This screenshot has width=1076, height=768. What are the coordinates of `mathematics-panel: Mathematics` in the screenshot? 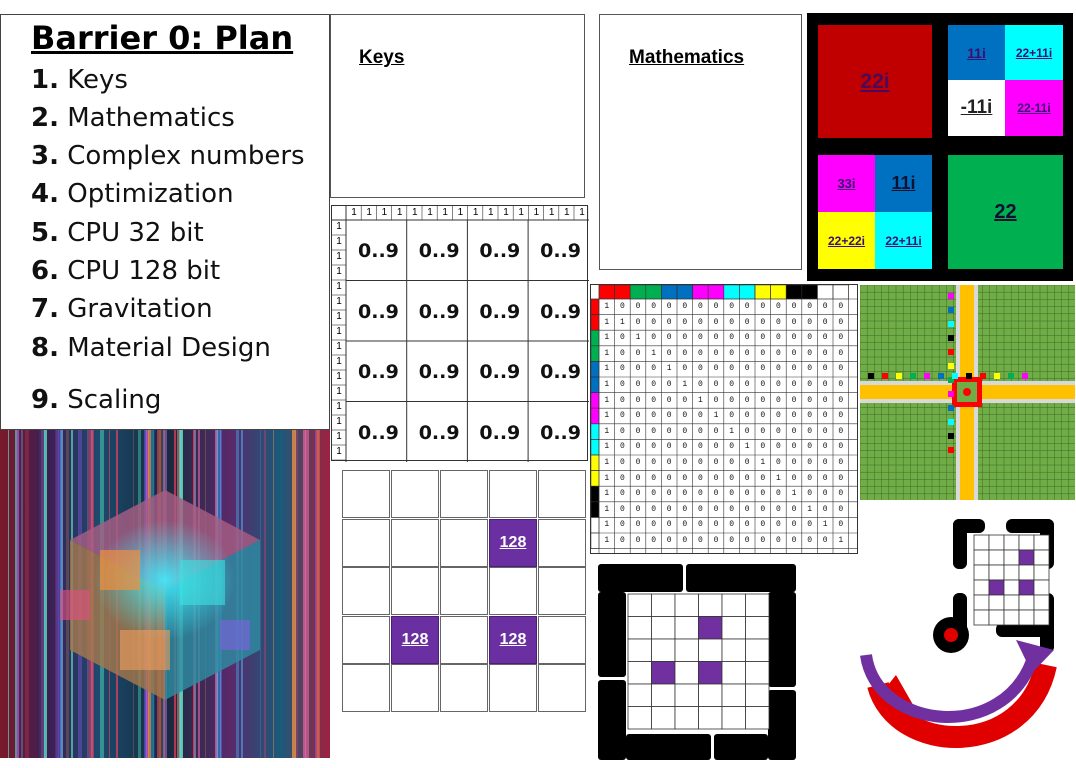 It's located at (700, 142).